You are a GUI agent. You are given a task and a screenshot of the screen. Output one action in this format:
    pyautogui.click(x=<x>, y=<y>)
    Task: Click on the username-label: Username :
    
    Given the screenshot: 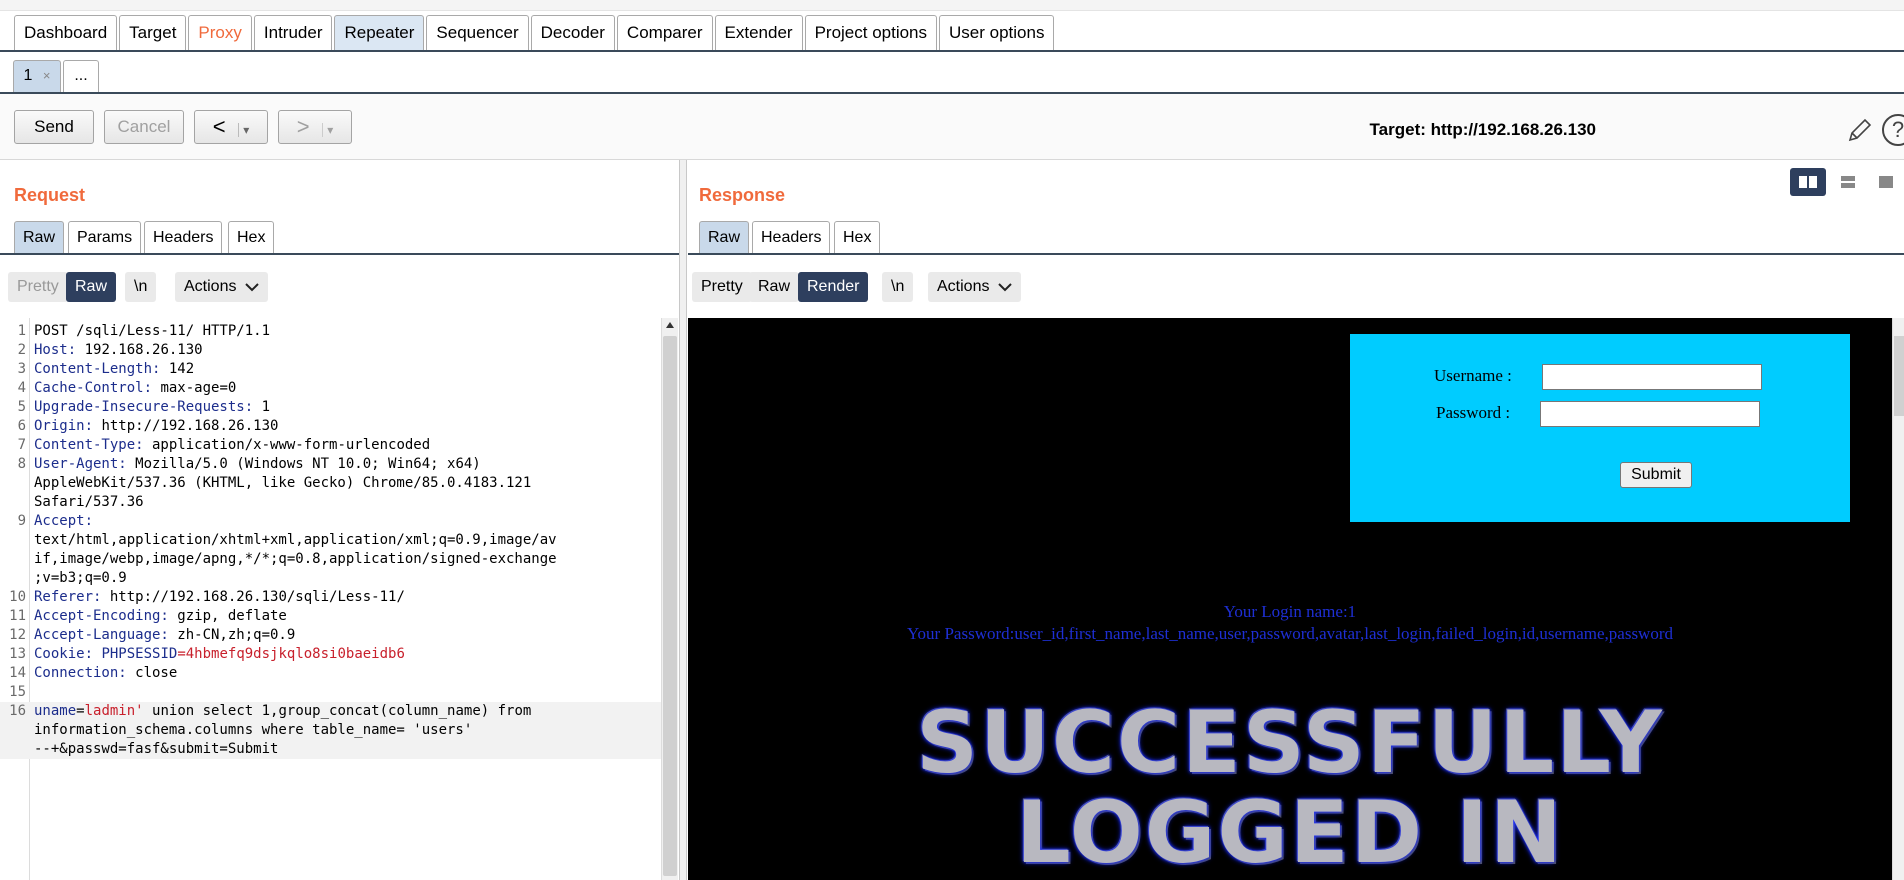 What is the action you would take?
    pyautogui.click(x=1473, y=375)
    